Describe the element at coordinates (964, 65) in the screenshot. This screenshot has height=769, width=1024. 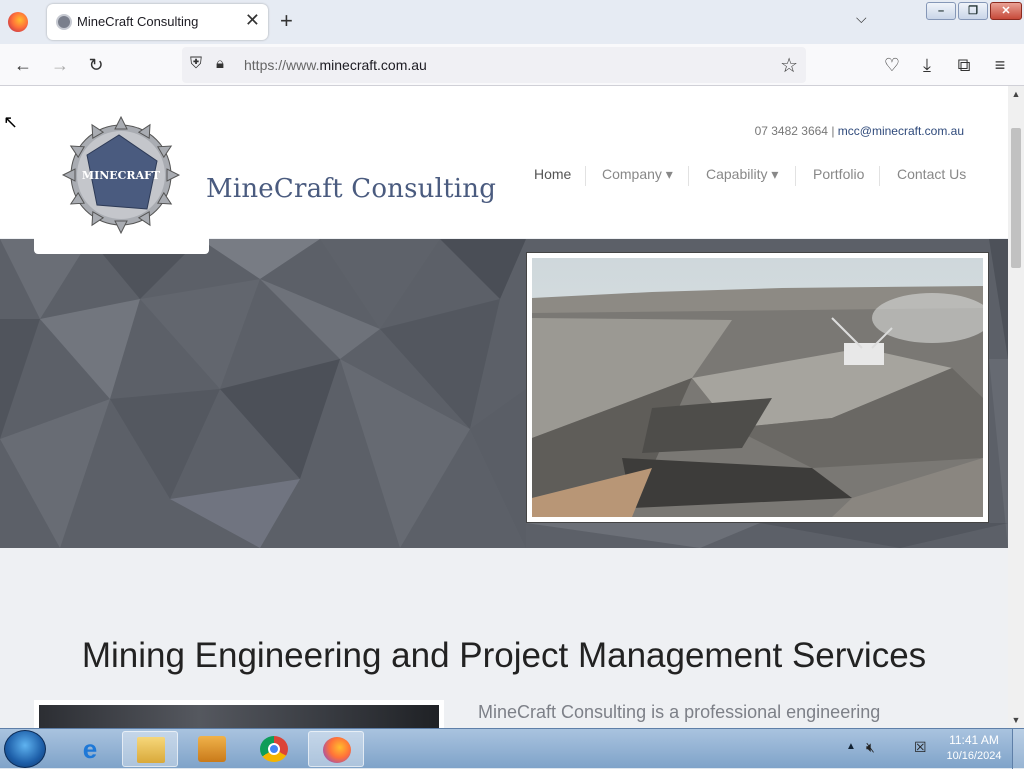
I see `extensions-icon: ⧉` at that location.